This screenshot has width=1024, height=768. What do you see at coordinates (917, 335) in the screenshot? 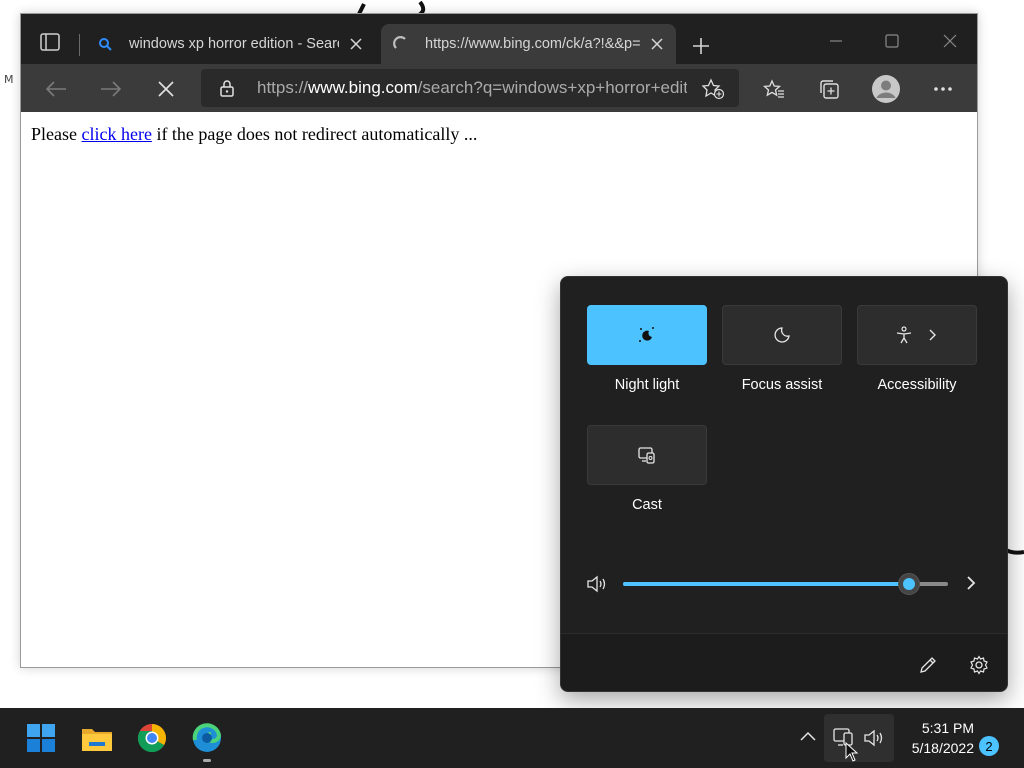
I see `accessibility-toggle` at bounding box center [917, 335].